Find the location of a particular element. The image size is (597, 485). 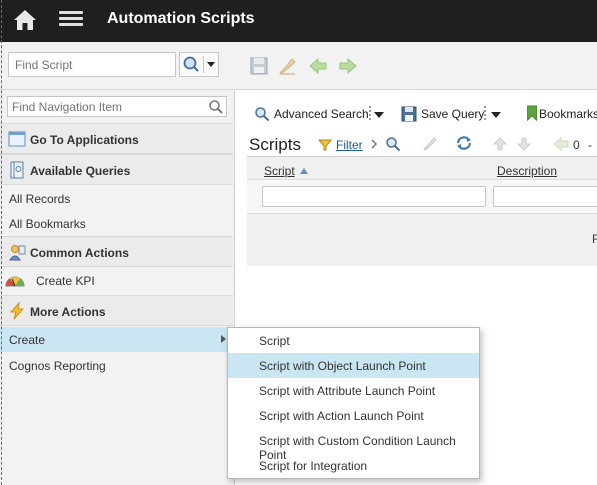

nav-section-label: More Actions is located at coordinates (68, 312).